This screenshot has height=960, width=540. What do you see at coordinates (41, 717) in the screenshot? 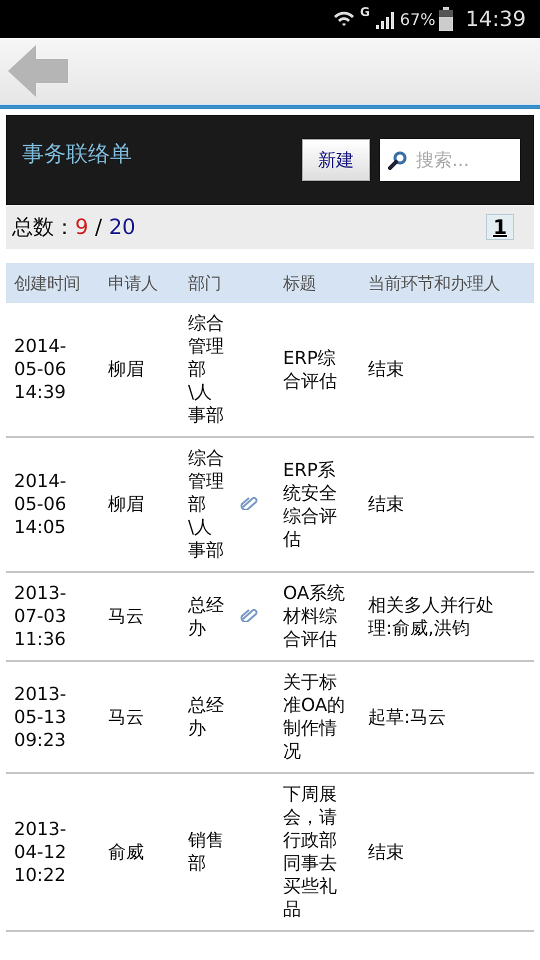
I see `table-cell-text: 2013-05-13 09:23` at bounding box center [41, 717].